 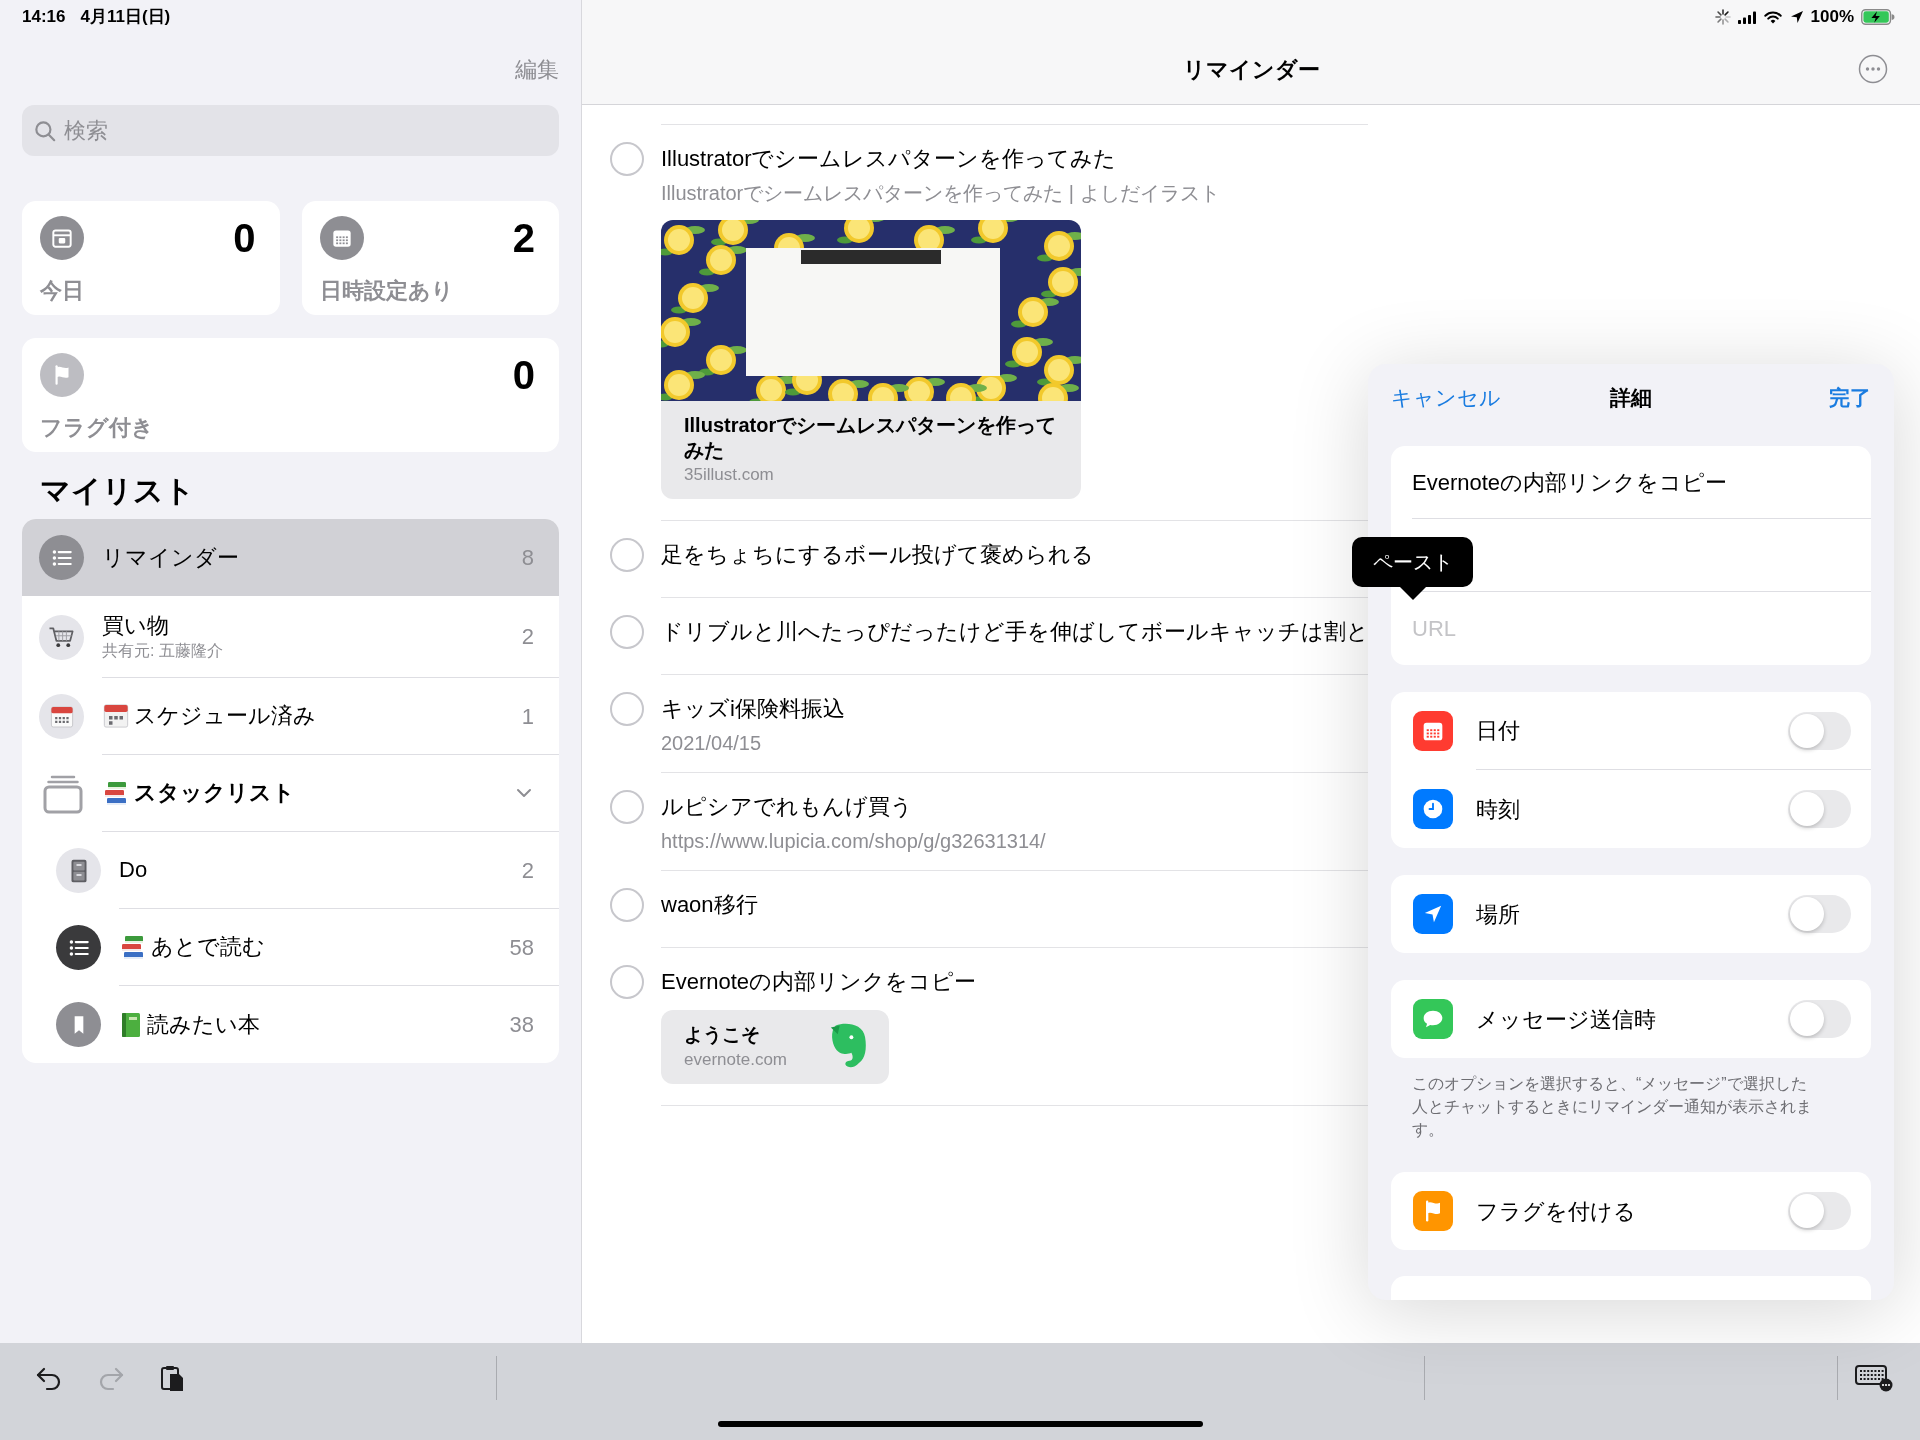 What do you see at coordinates (62, 291) in the screenshot?
I see `smart-list-label: 今日` at bounding box center [62, 291].